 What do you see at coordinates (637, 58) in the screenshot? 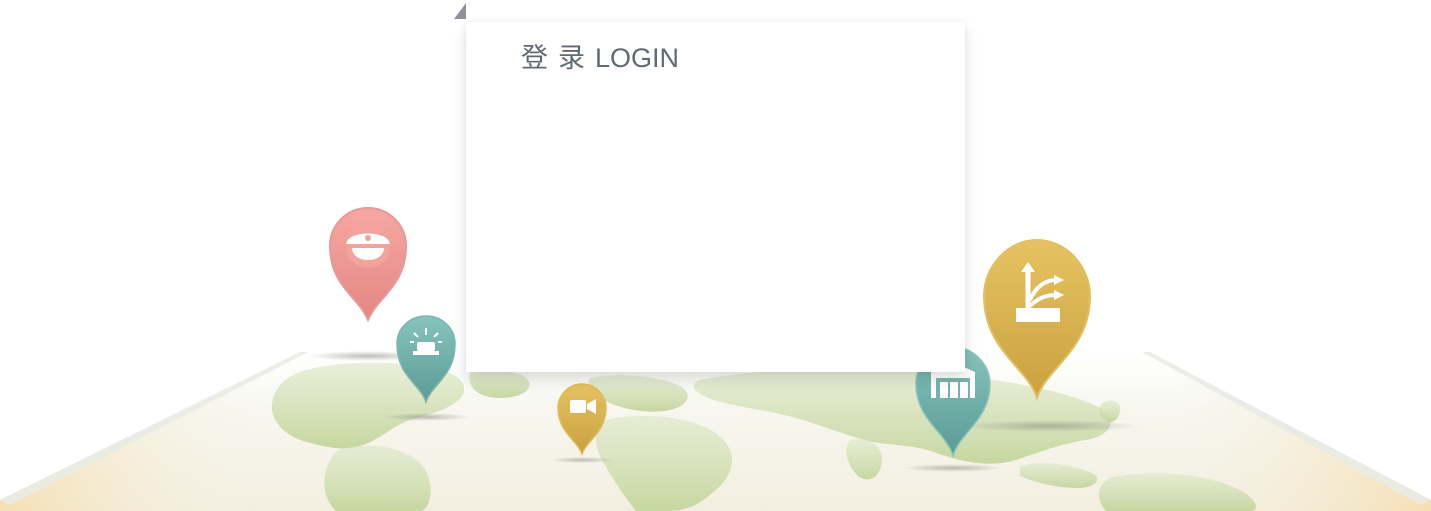
I see `login-title-en: LOGIN` at bounding box center [637, 58].